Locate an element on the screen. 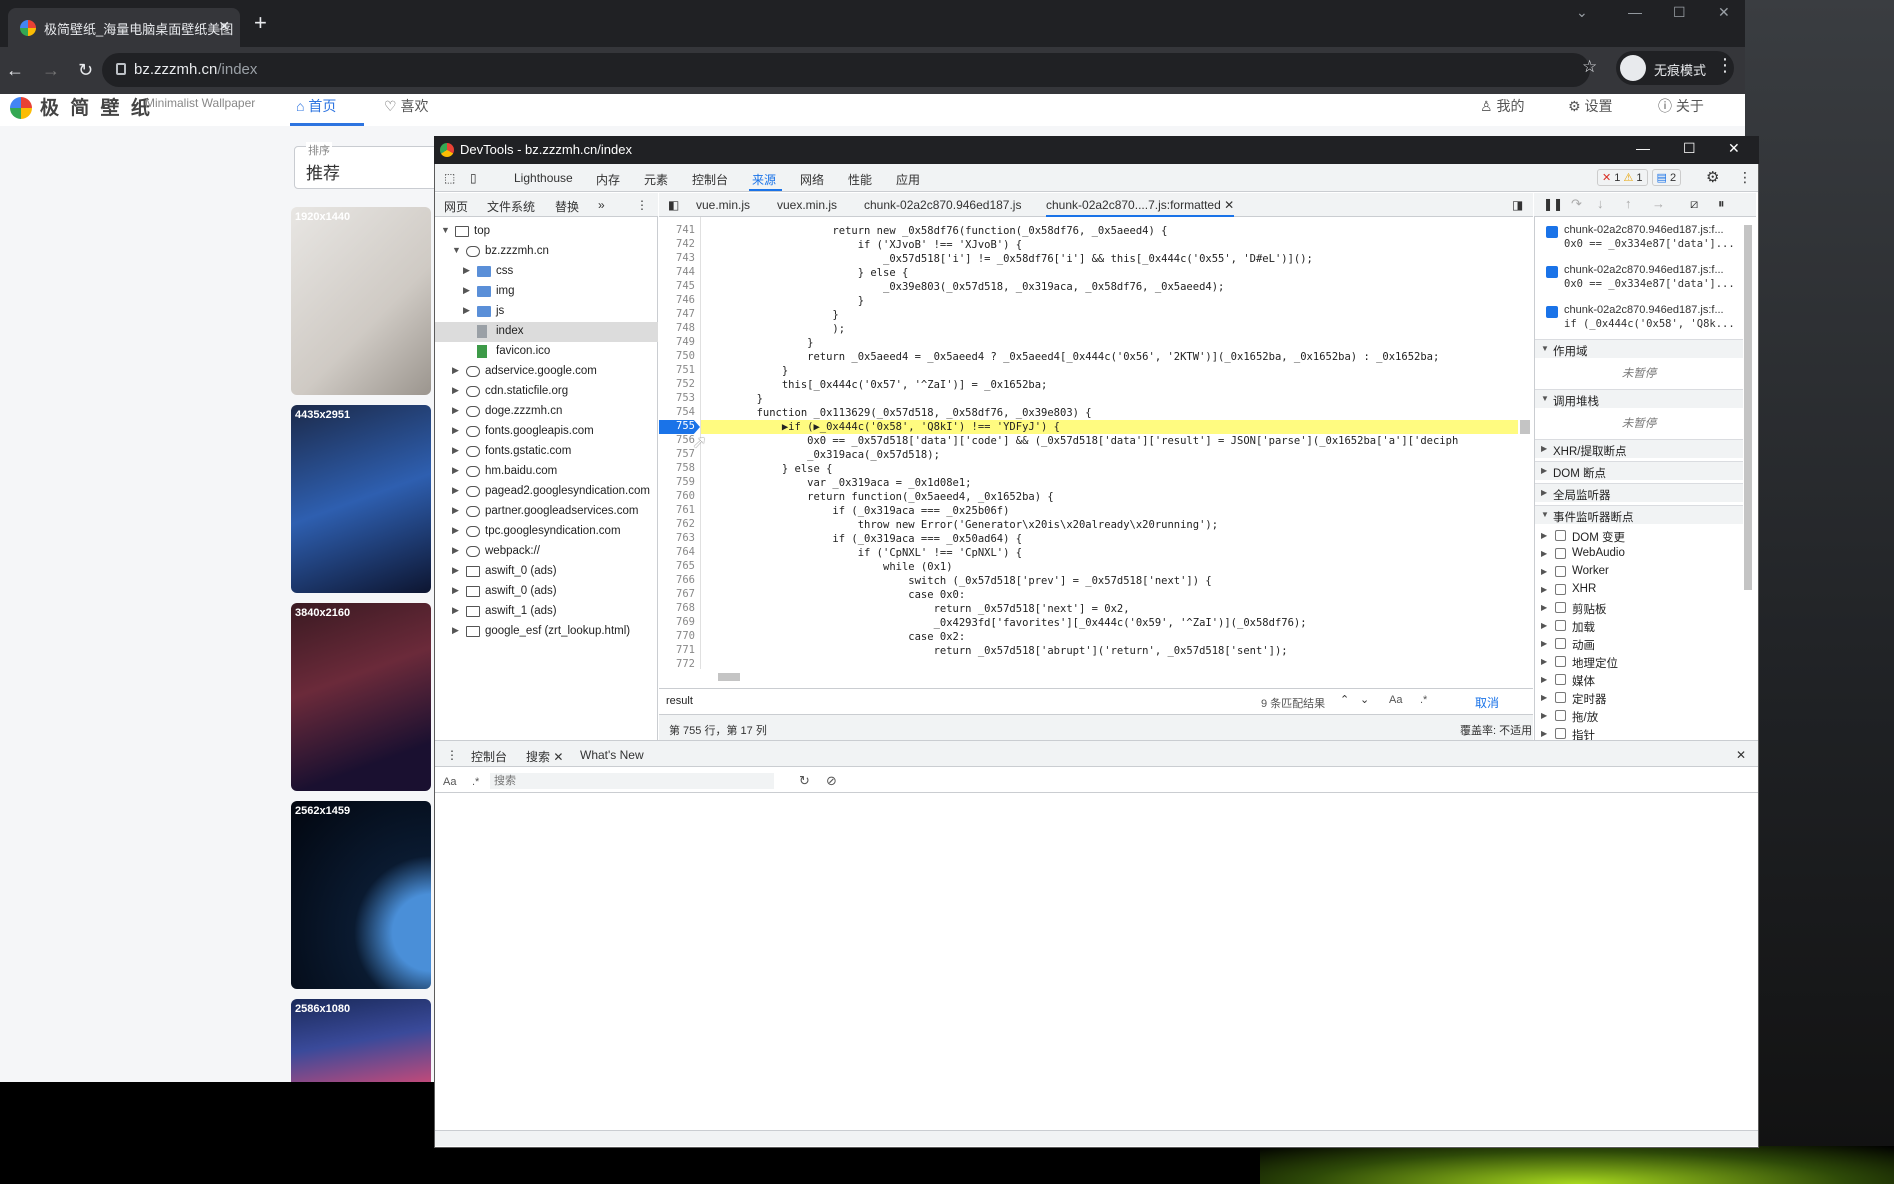 The height and width of the screenshot is (1184, 1894). tree-node: ▼ top is located at coordinates (546, 232).